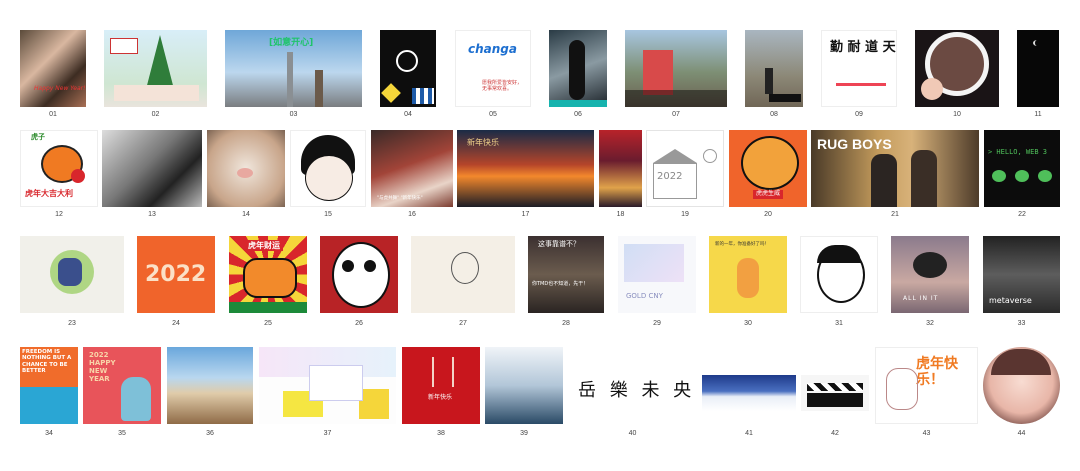 This screenshot has height=471, width=1080. I want to click on caption: 虎年大吉大利, so click(49, 193).